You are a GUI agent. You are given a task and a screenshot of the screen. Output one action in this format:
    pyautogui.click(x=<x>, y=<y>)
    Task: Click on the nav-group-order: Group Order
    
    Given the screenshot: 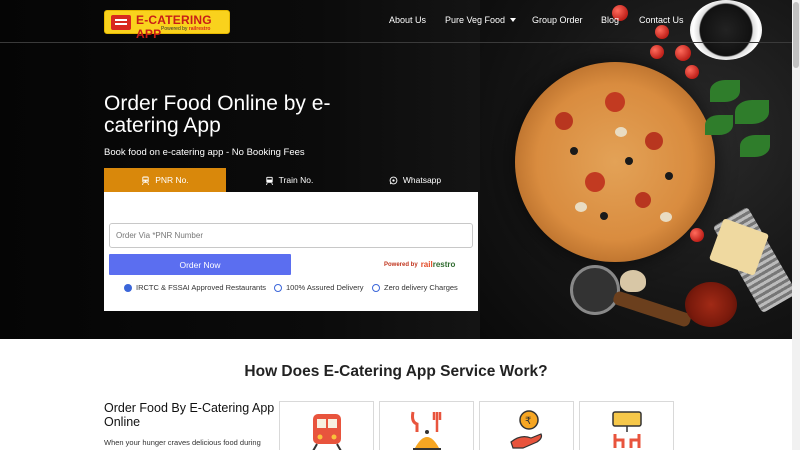 What is the action you would take?
    pyautogui.click(x=557, y=20)
    